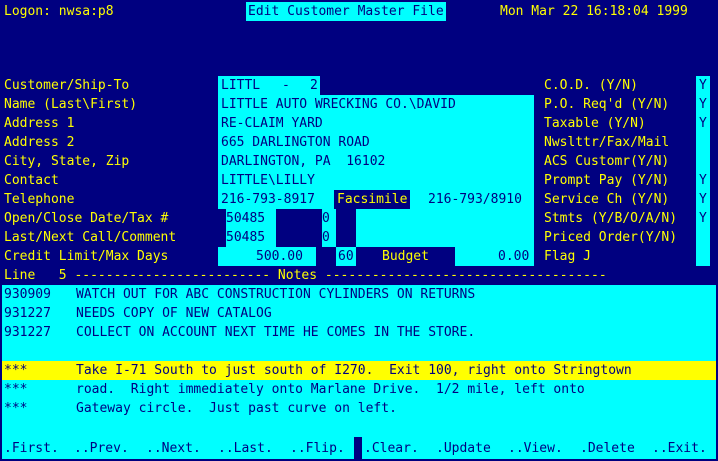  I want to click on telephone-input: 216-793-8917, so click(268, 199).